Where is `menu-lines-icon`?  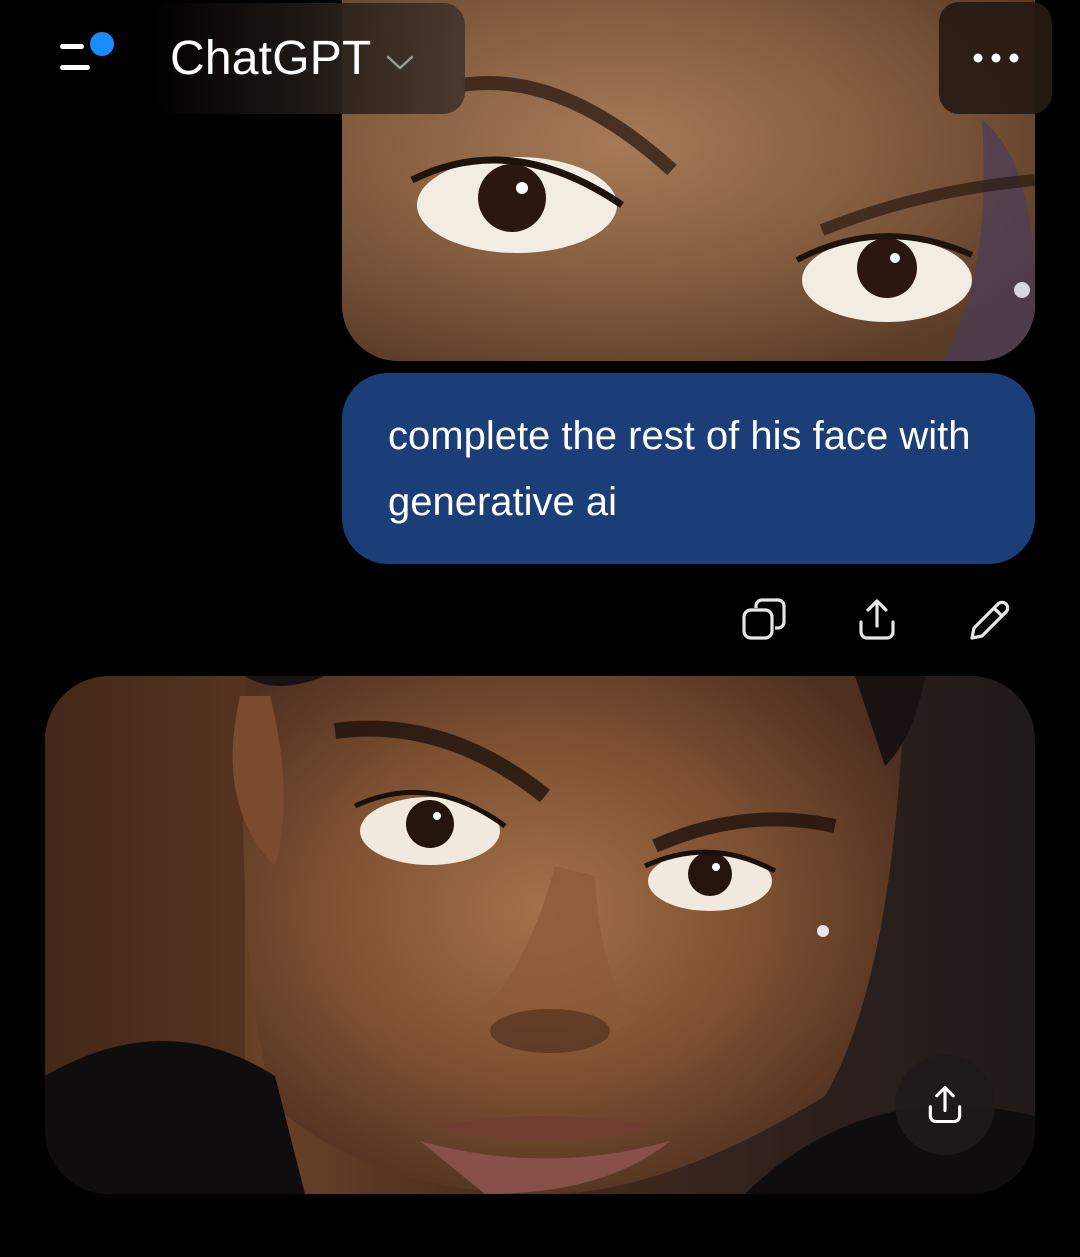 menu-lines-icon is located at coordinates (87, 51).